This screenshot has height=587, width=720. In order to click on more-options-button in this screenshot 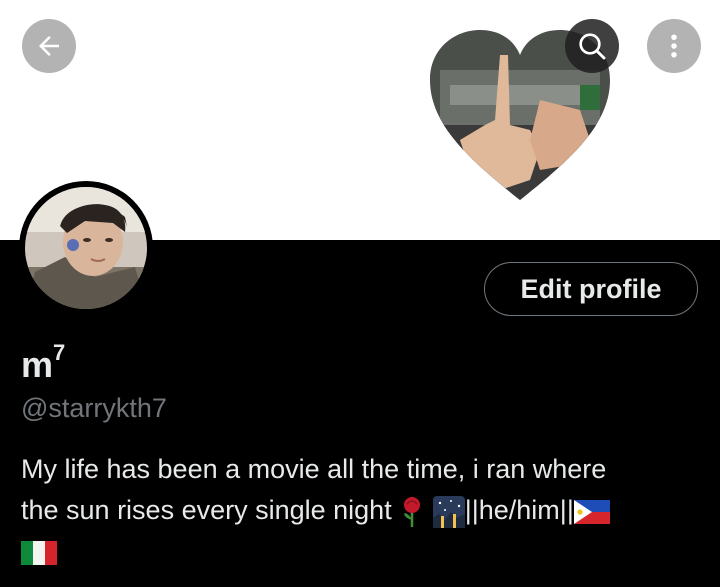, I will do `click(674, 46)`.